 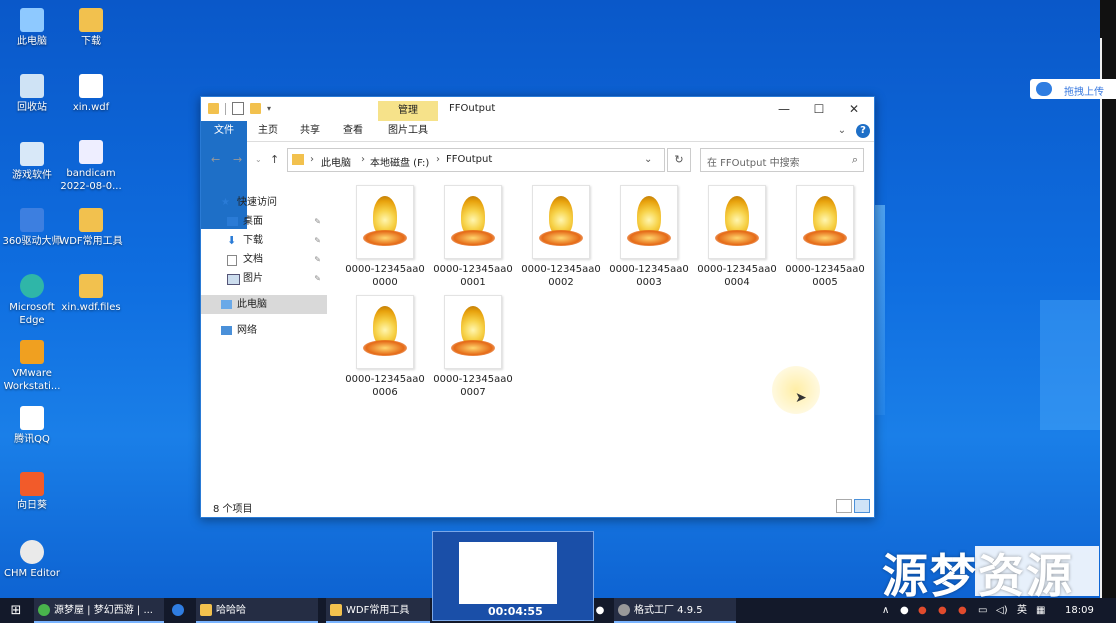 I want to click on quick-access-toolbar: ▾, so click(x=239, y=108).